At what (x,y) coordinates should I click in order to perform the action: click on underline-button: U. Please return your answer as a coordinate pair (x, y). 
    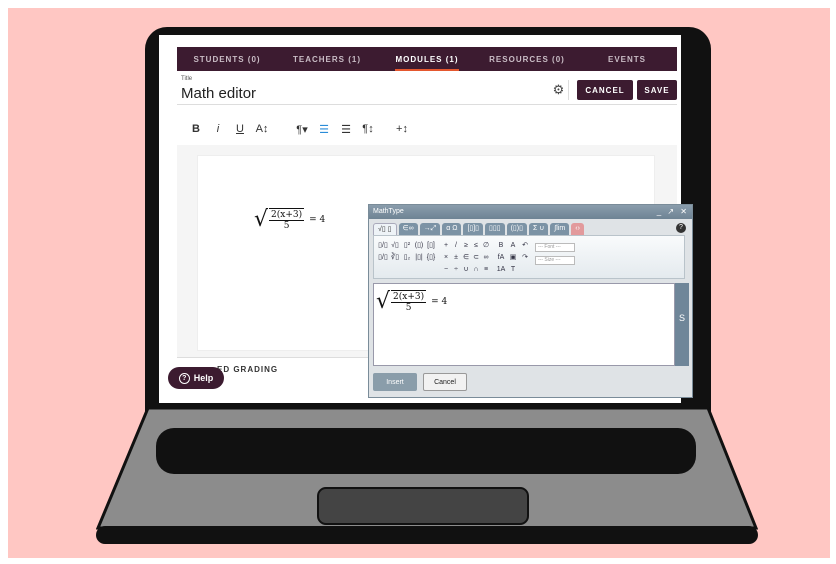
    Looking at the image, I should click on (240, 129).